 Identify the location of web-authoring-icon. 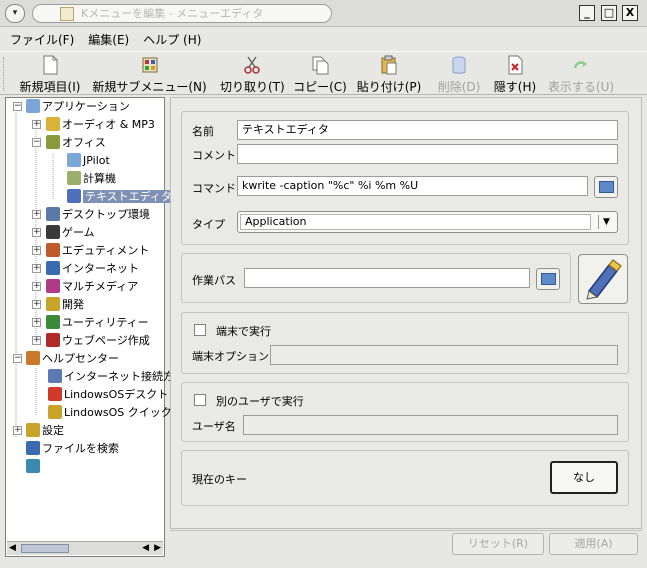
(53, 340).